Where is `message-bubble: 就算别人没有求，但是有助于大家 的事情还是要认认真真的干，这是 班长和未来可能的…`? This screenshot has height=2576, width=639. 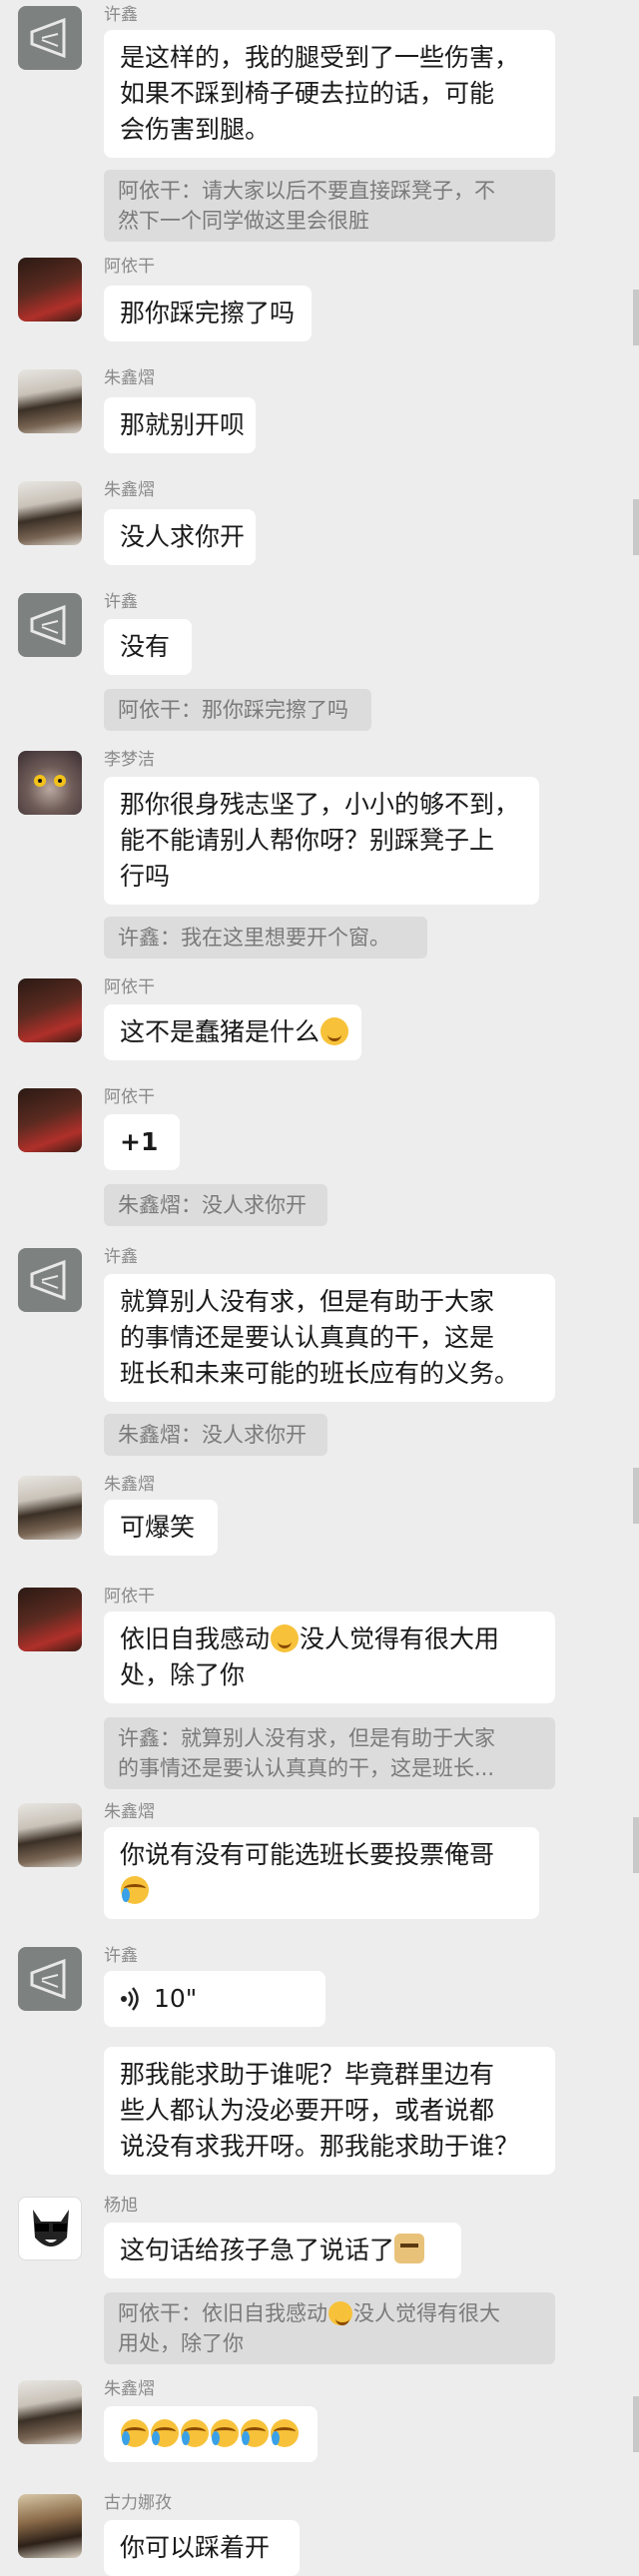
message-bubble: 就算别人没有求，但是有助于大家 的事情还是要认认真真的干，这是 班长和未来可能的… is located at coordinates (329, 1338).